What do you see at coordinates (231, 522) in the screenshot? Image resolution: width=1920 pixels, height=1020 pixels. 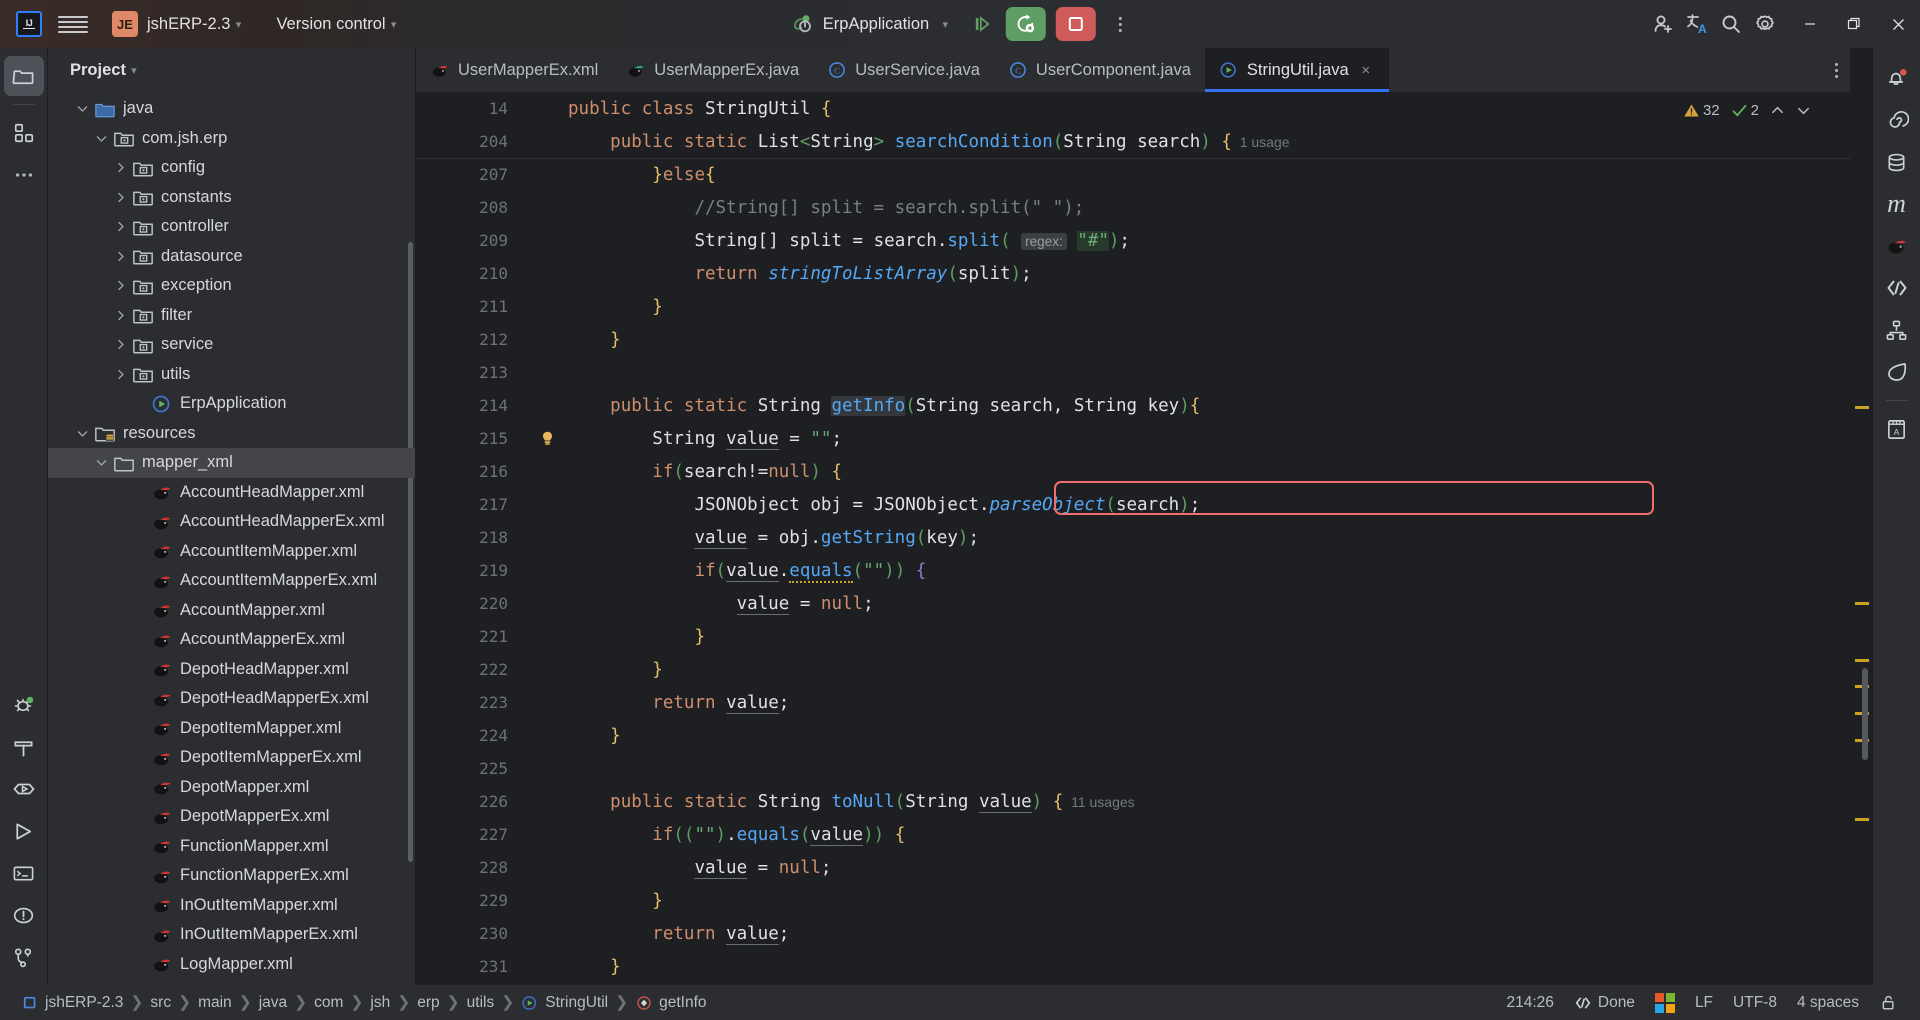 I see `tree-item: AccountHeadMapperEx.xml` at bounding box center [231, 522].